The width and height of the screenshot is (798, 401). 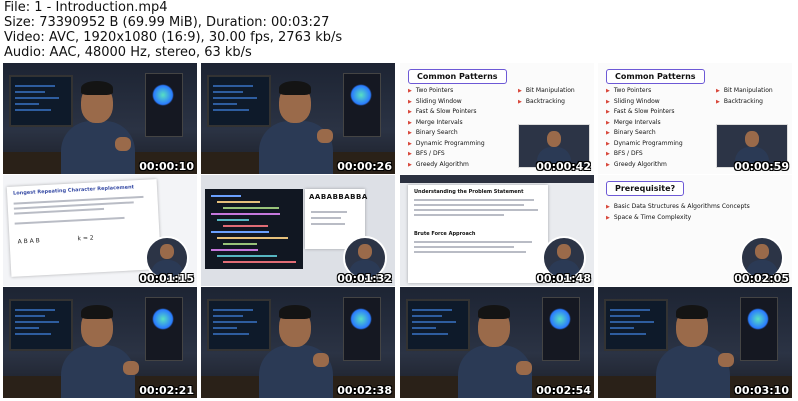 I want to click on video-thumbnail: 00:03:10, so click(x=695, y=342).